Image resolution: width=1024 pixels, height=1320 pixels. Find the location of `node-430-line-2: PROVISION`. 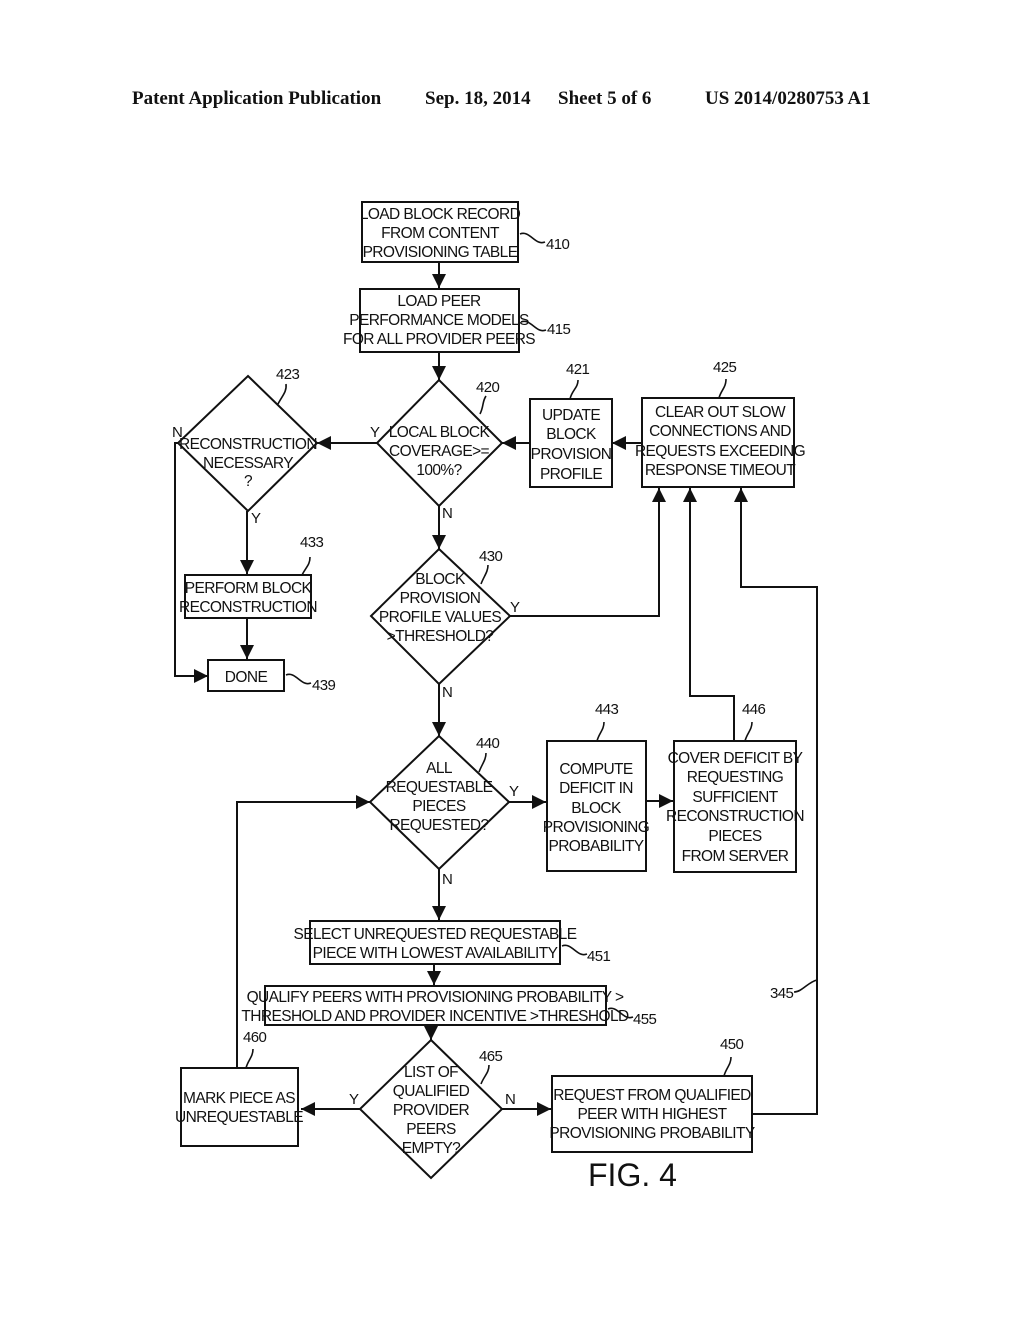

node-430-line-2: PROVISION is located at coordinates (440, 598).